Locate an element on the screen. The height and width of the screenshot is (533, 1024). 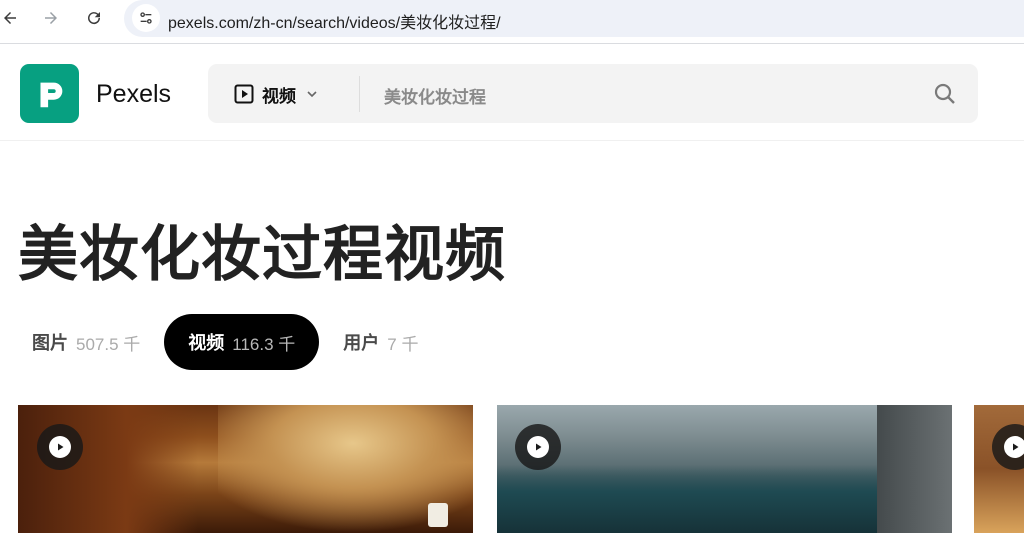
video-icon is located at coordinates (244, 94).